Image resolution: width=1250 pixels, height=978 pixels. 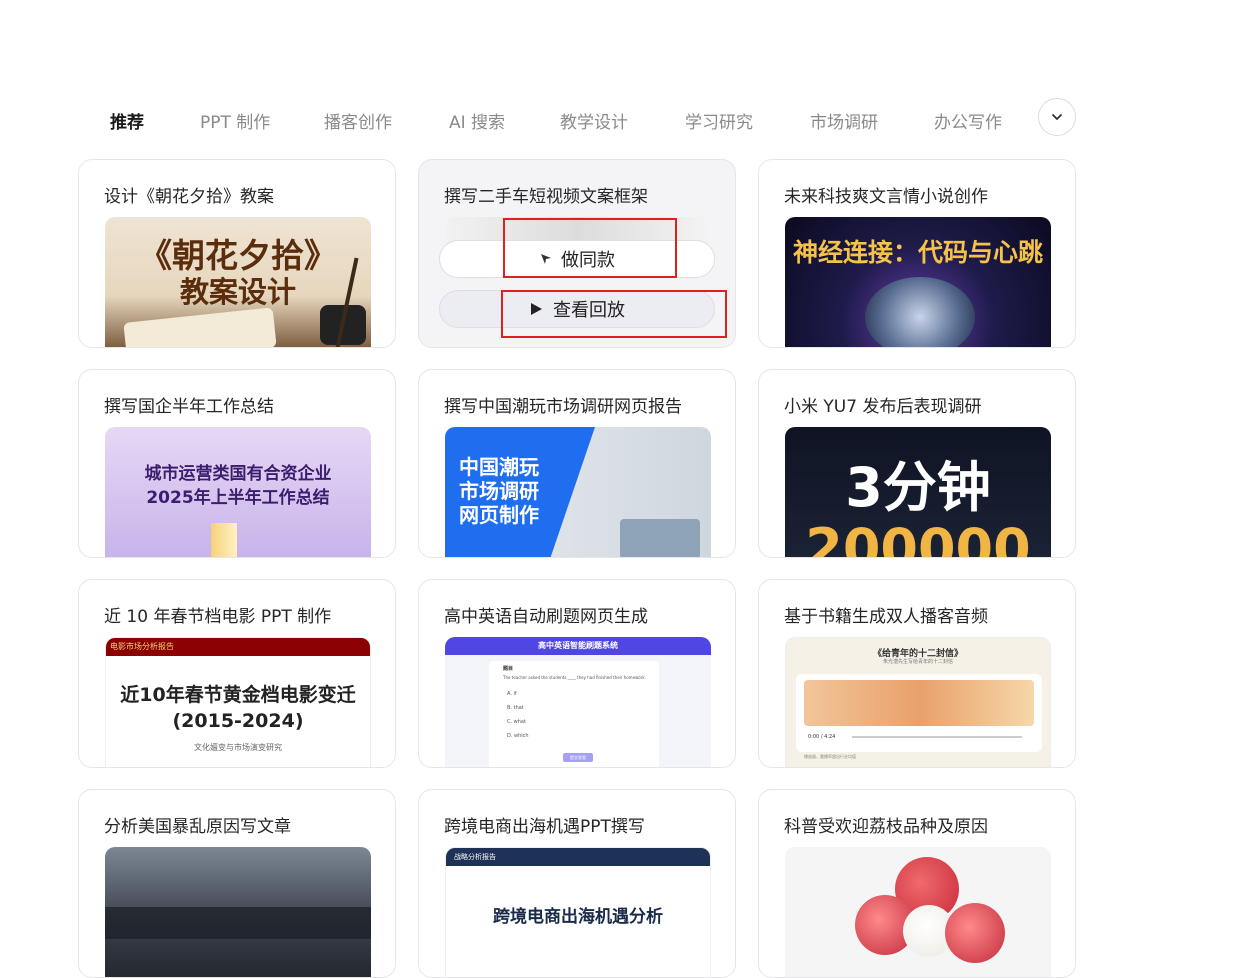 I want to click on template-card: 小米 YU7 发布后表现调研 3分钟 200000台, so click(x=917, y=463).